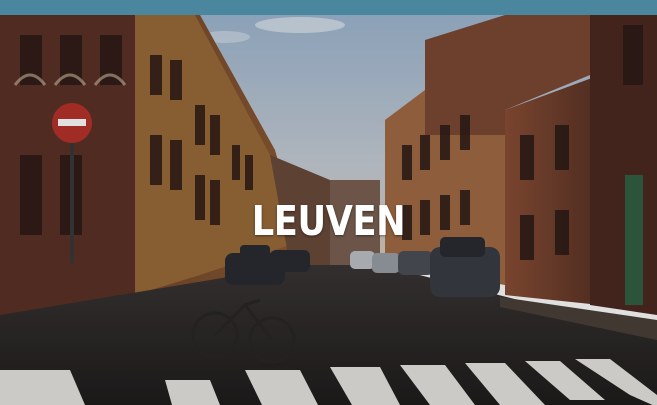  Describe the element at coordinates (328, 7) in the screenshot. I see `top-accent-bar` at that location.